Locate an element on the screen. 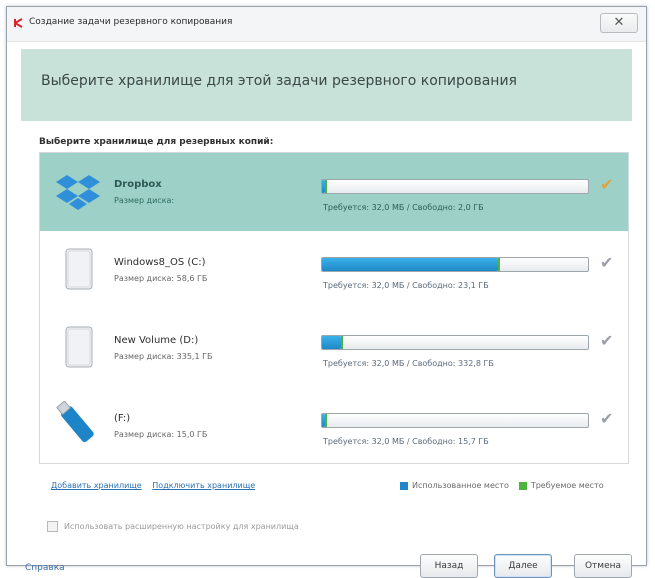  advanced-settings-checkbox is located at coordinates (52, 526).